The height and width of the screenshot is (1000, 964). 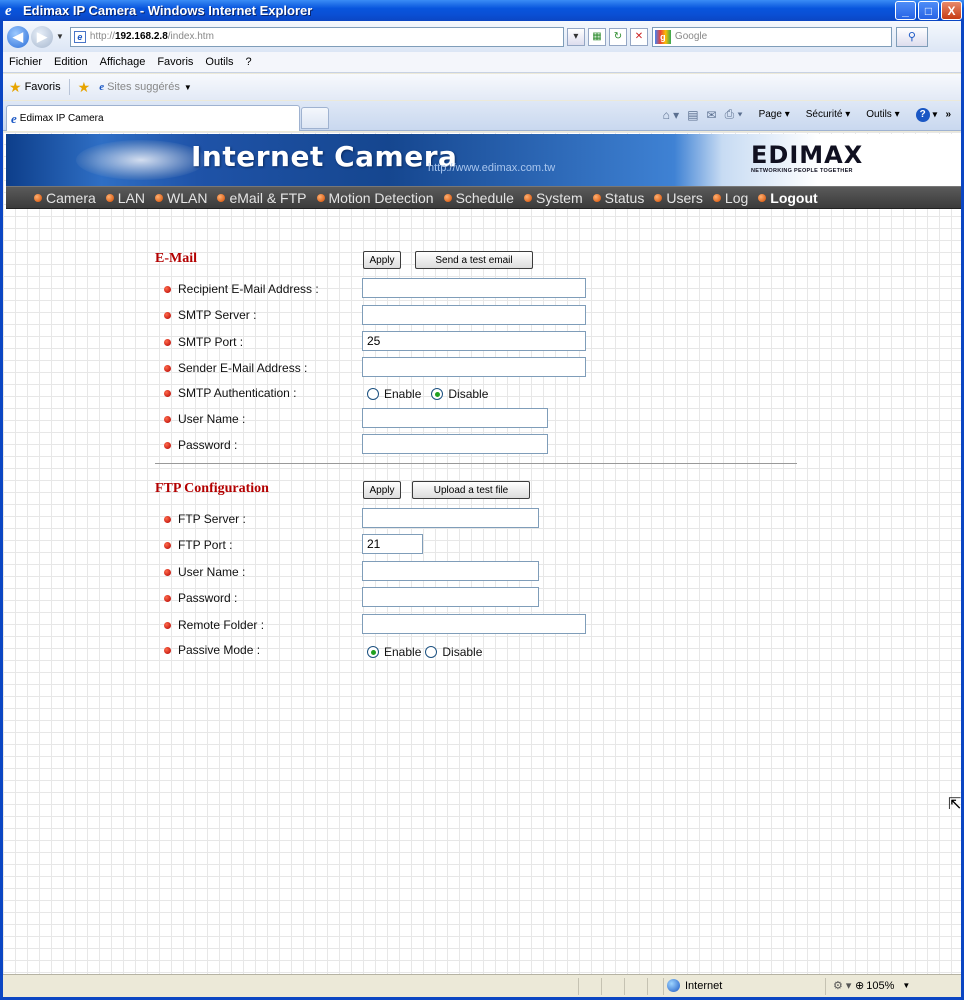 I want to click on tab-label: Edimax IP Camera, so click(x=61, y=118).